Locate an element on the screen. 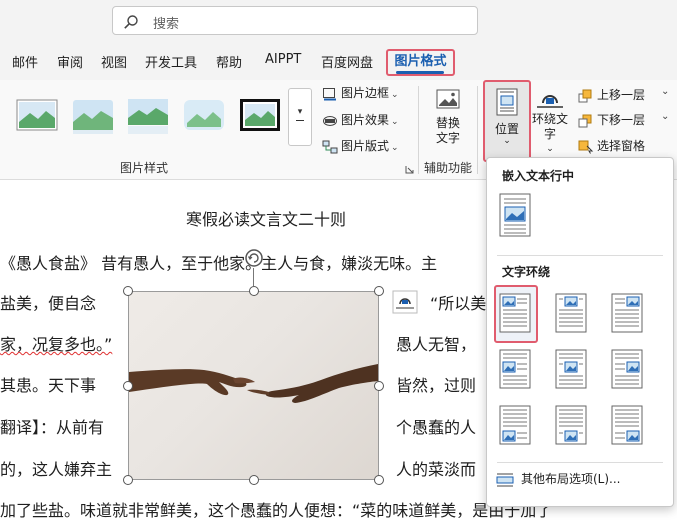  tab-mail: 邮件 is located at coordinates (25, 61).